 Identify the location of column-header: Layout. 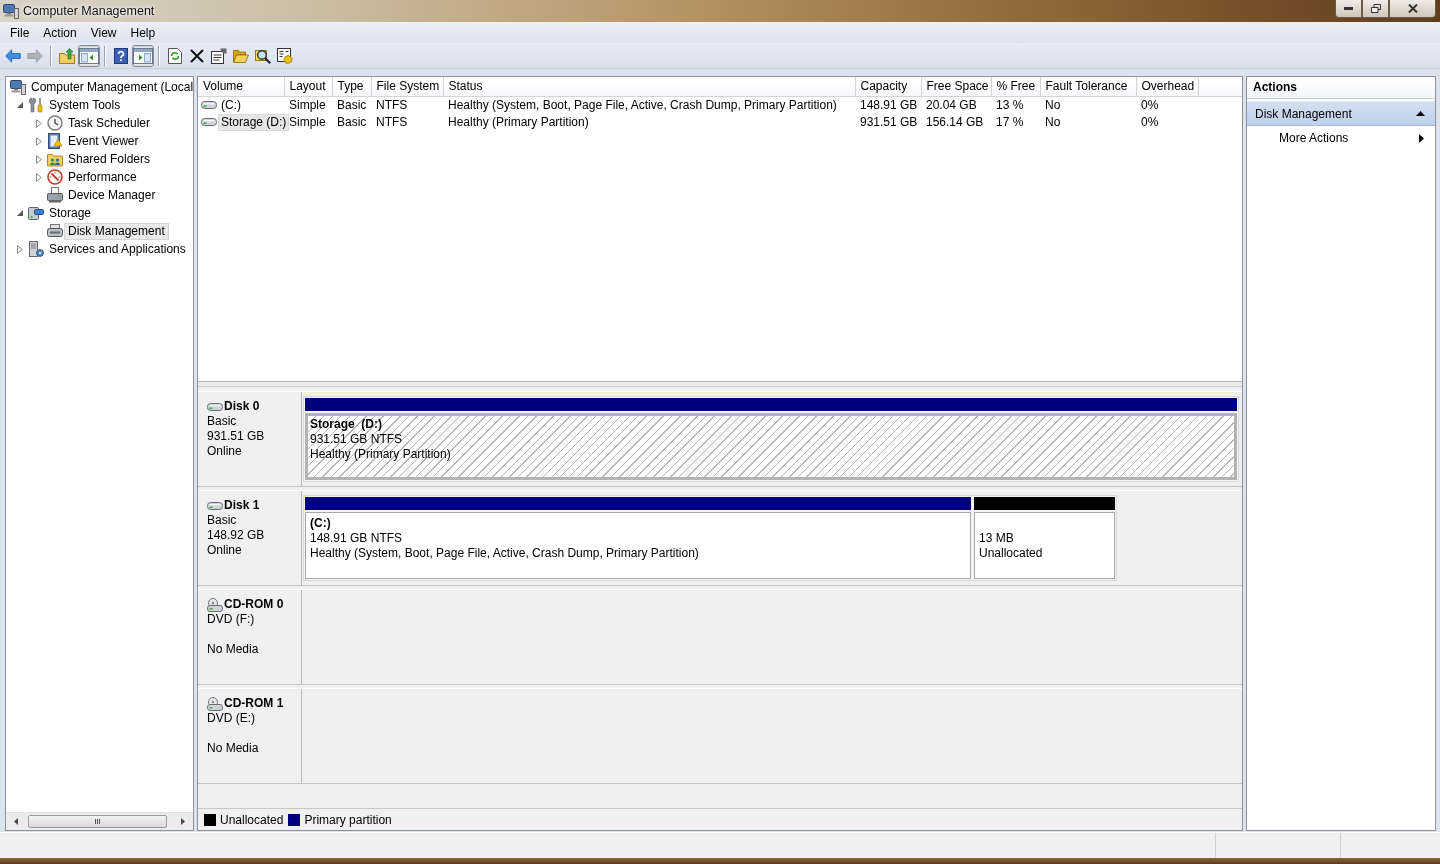
(308, 86).